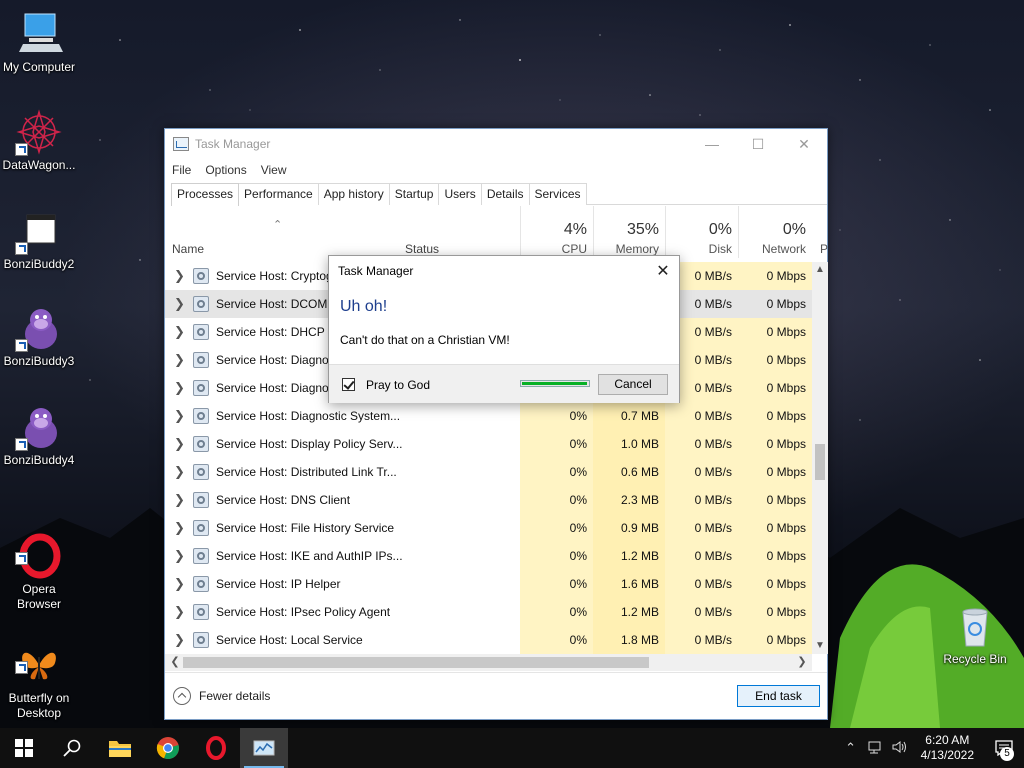  What do you see at coordinates (39, 67) in the screenshot?
I see `desktop-icon-label: My Computer` at bounding box center [39, 67].